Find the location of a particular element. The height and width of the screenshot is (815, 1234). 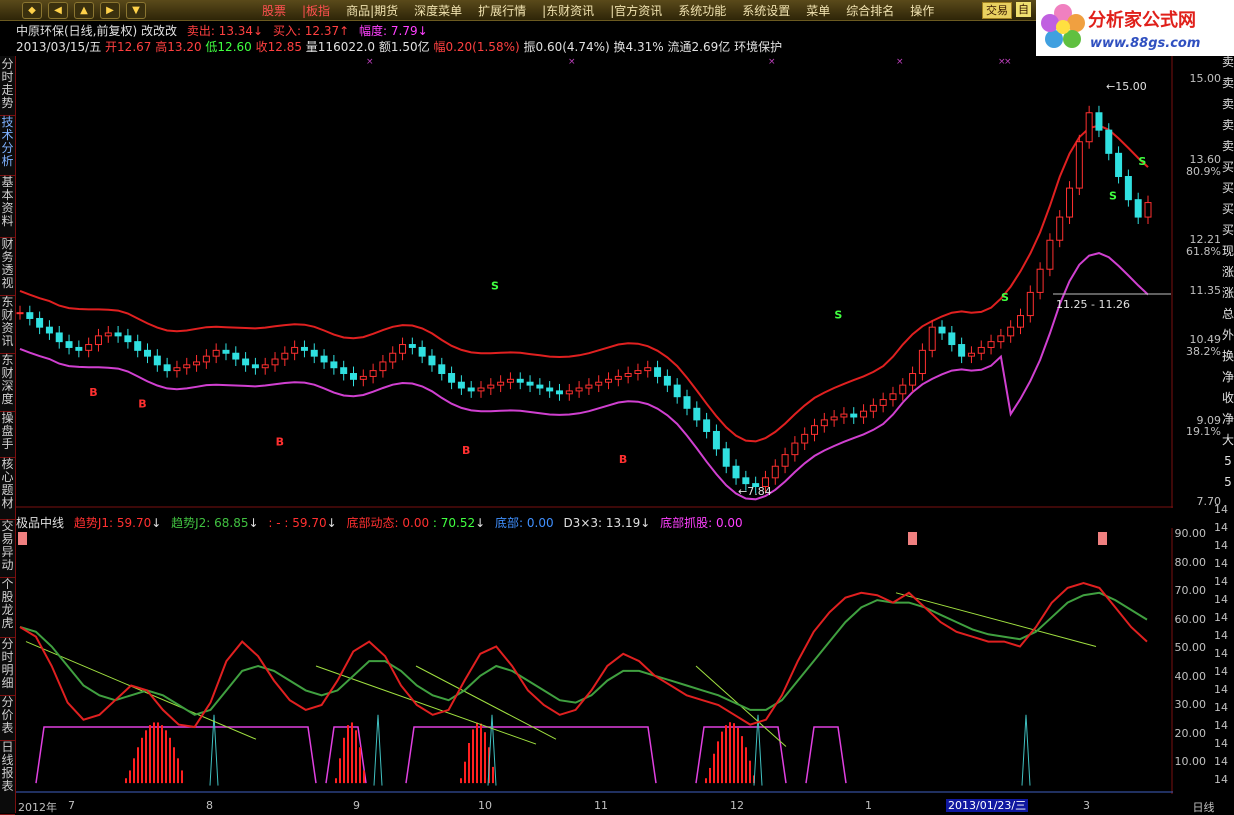

nav-arrow-4-icon: ▼ is located at coordinates (136, 10).